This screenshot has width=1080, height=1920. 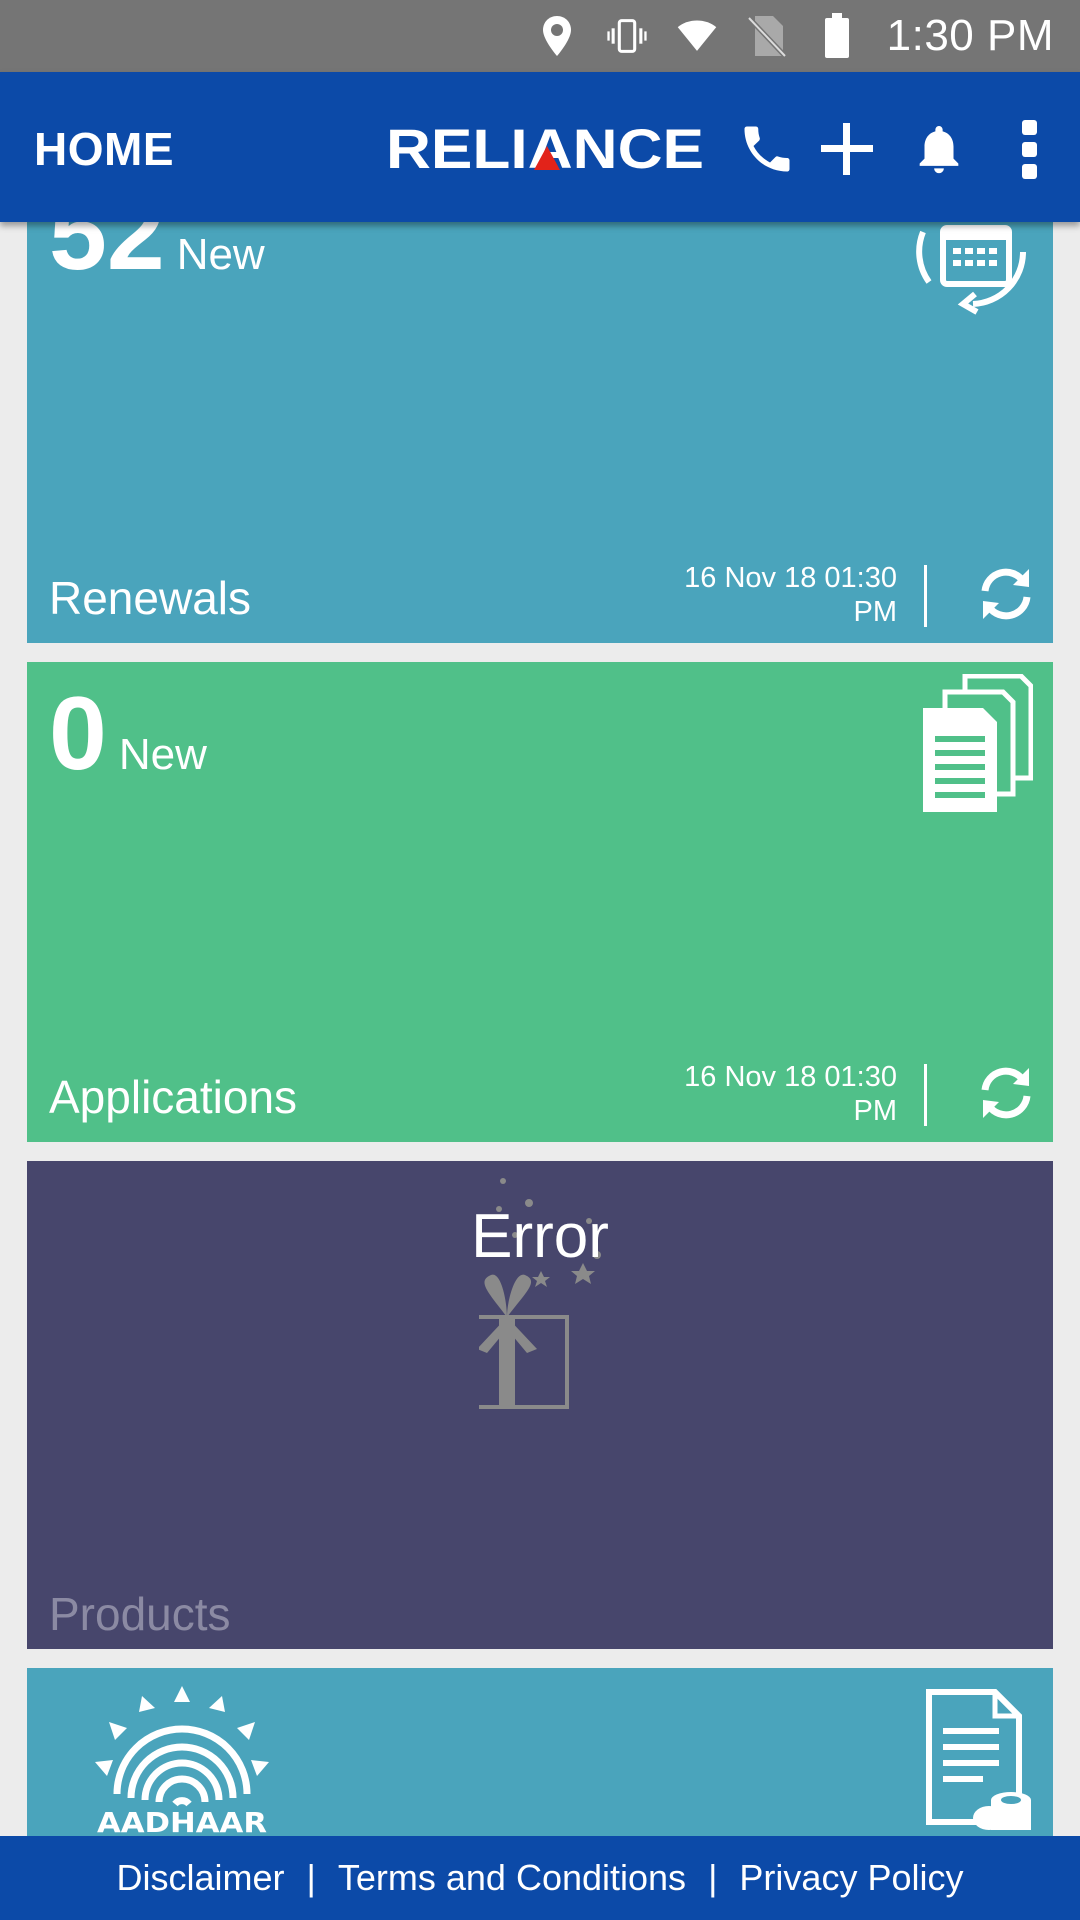 I want to click on wifi-icon, so click(x=697, y=36).